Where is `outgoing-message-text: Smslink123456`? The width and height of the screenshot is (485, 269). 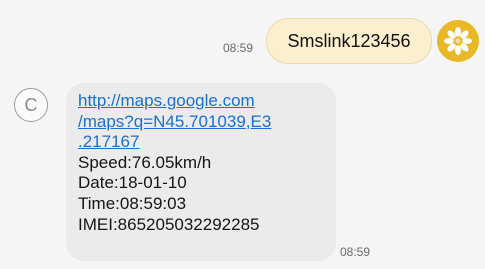 outgoing-message-text: Smslink123456 is located at coordinates (349, 40).